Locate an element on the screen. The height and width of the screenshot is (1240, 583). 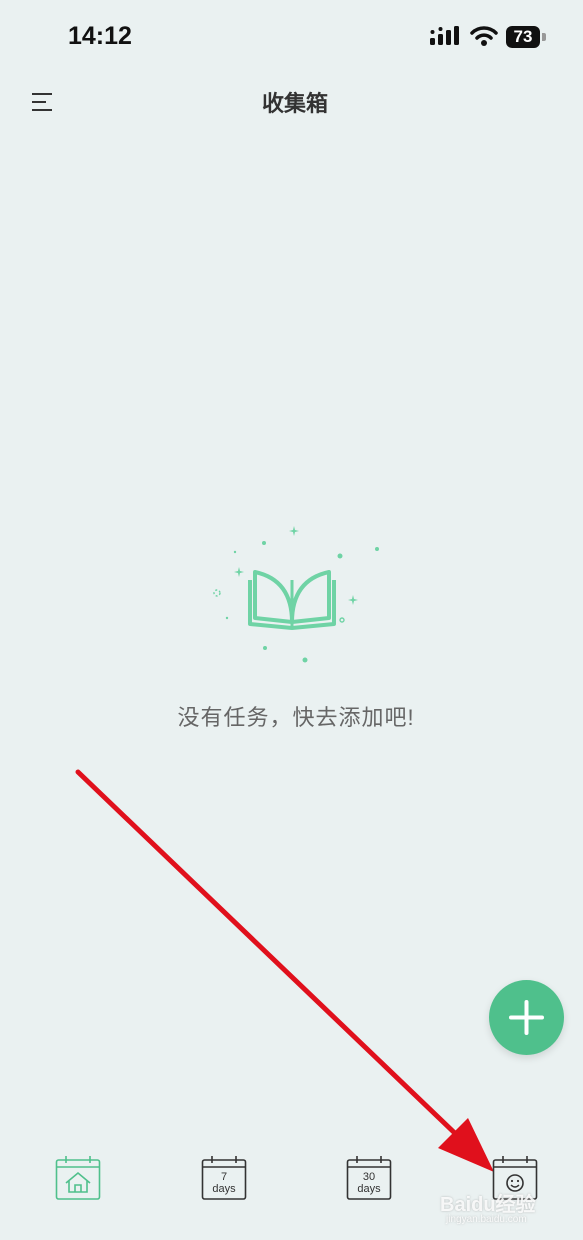
add-task-button is located at coordinates (526, 1017).